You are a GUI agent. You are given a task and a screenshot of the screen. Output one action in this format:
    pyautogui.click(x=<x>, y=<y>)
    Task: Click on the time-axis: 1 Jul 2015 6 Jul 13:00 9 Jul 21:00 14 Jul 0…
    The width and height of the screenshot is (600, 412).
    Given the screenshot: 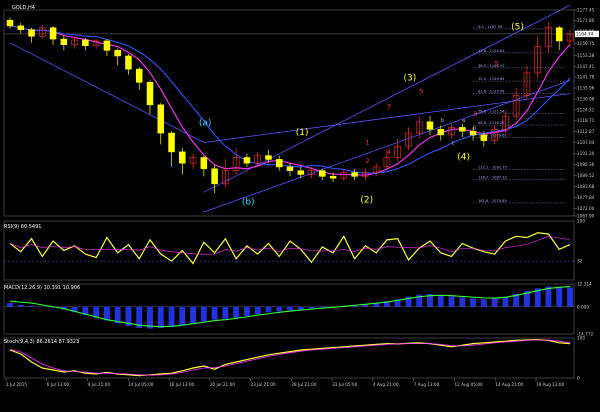 What is the action you would take?
    pyautogui.click(x=285, y=382)
    